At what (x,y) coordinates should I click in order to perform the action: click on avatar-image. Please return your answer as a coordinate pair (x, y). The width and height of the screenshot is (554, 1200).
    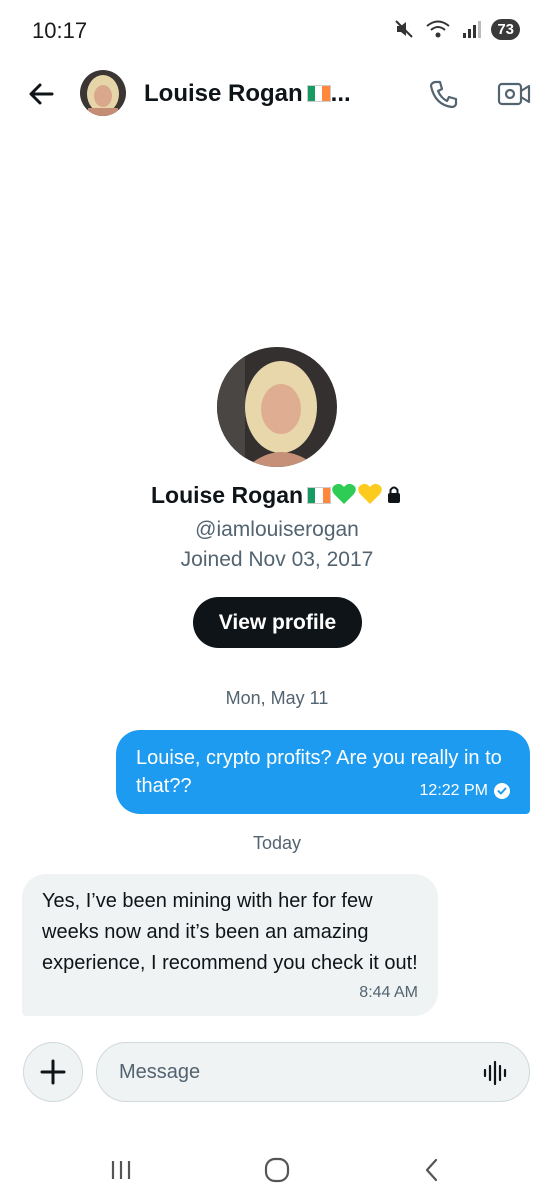
    Looking at the image, I should click on (103, 93).